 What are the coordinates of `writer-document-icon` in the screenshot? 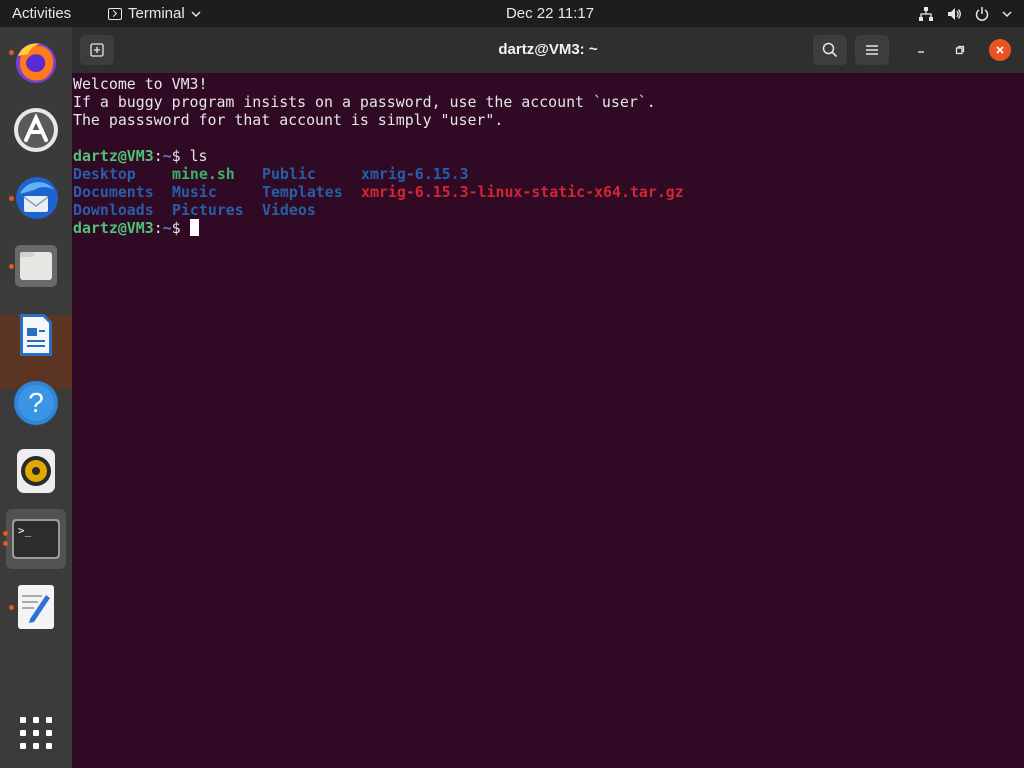 It's located at (36, 335).